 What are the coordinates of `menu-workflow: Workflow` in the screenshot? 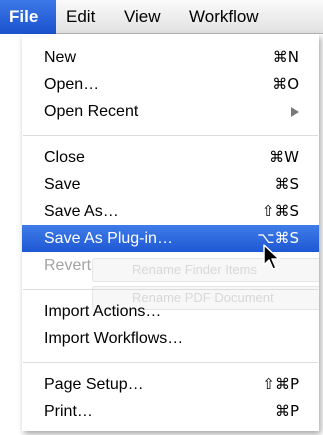 It's located at (224, 17).